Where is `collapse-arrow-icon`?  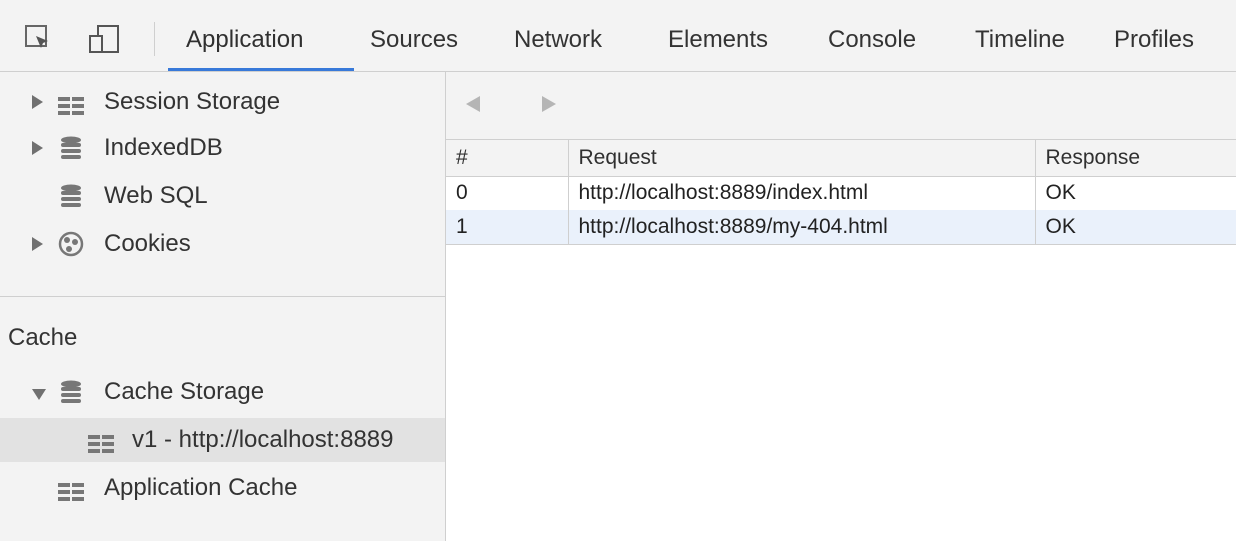
collapse-arrow-icon is located at coordinates (39, 394).